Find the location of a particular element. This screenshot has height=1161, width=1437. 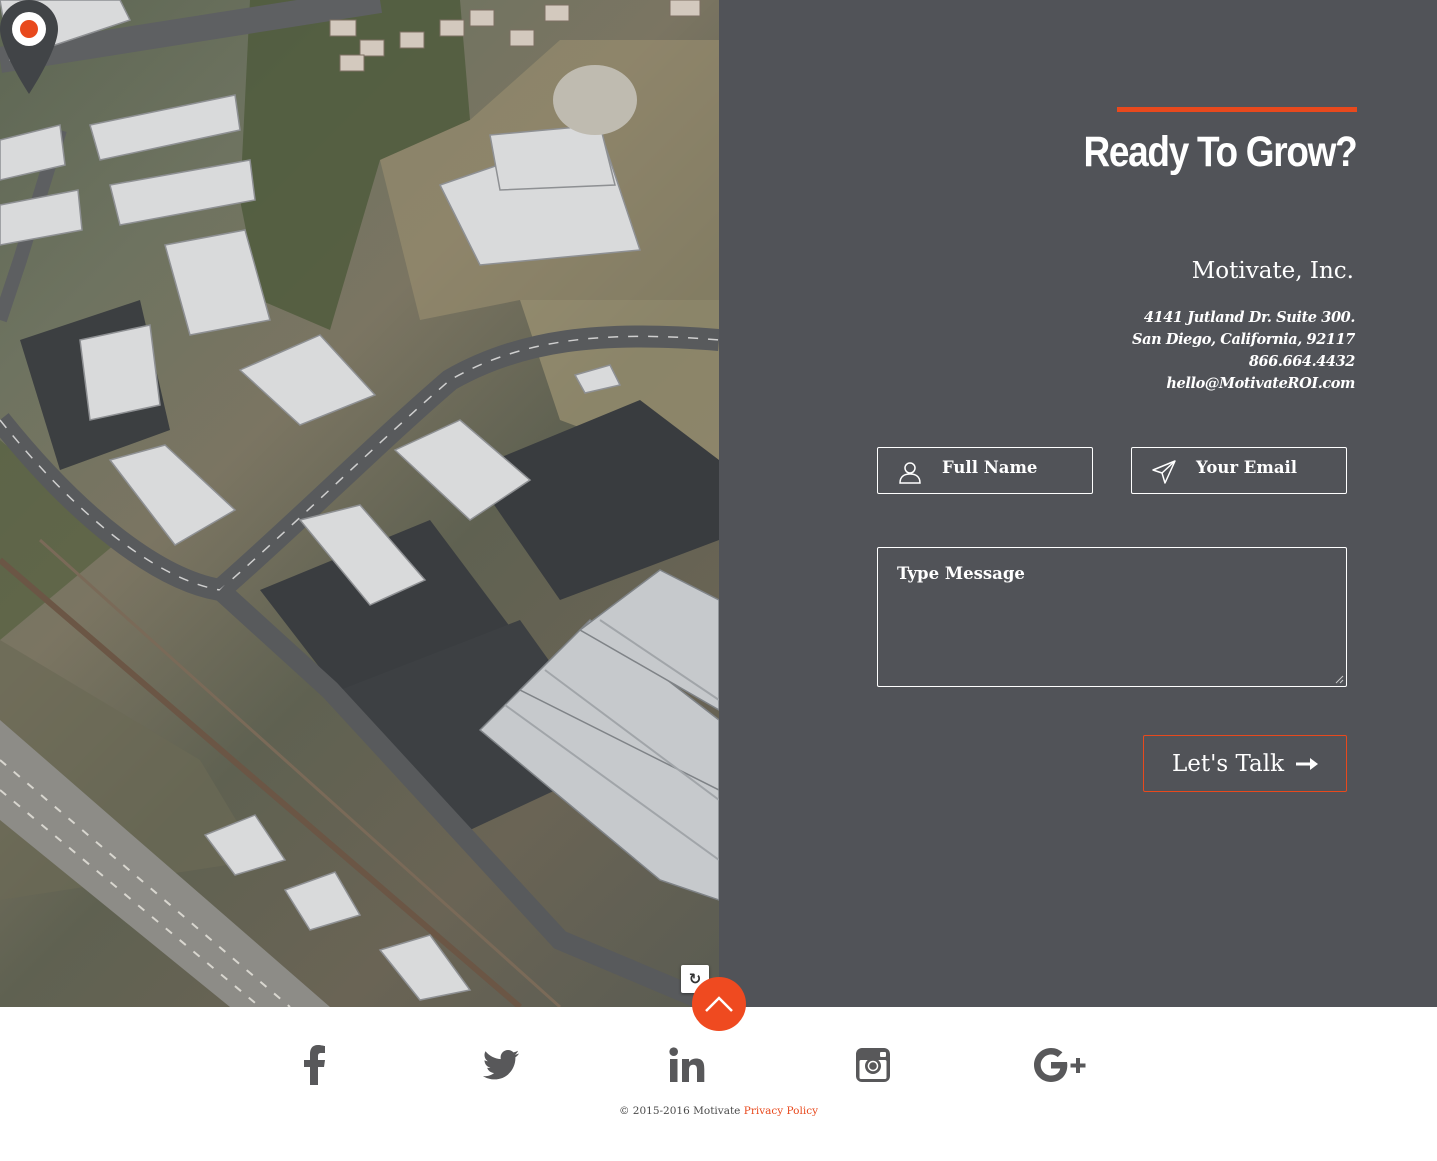

company-name: Motivate, Inc. is located at coordinates (1272, 271).